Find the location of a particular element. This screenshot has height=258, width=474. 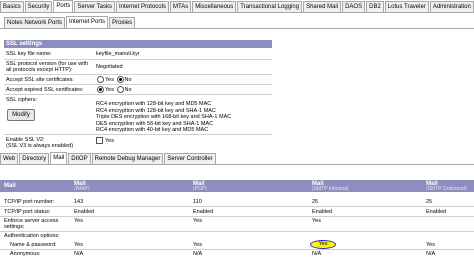

ssl-settings-header: SSL settings is located at coordinates (138, 44).